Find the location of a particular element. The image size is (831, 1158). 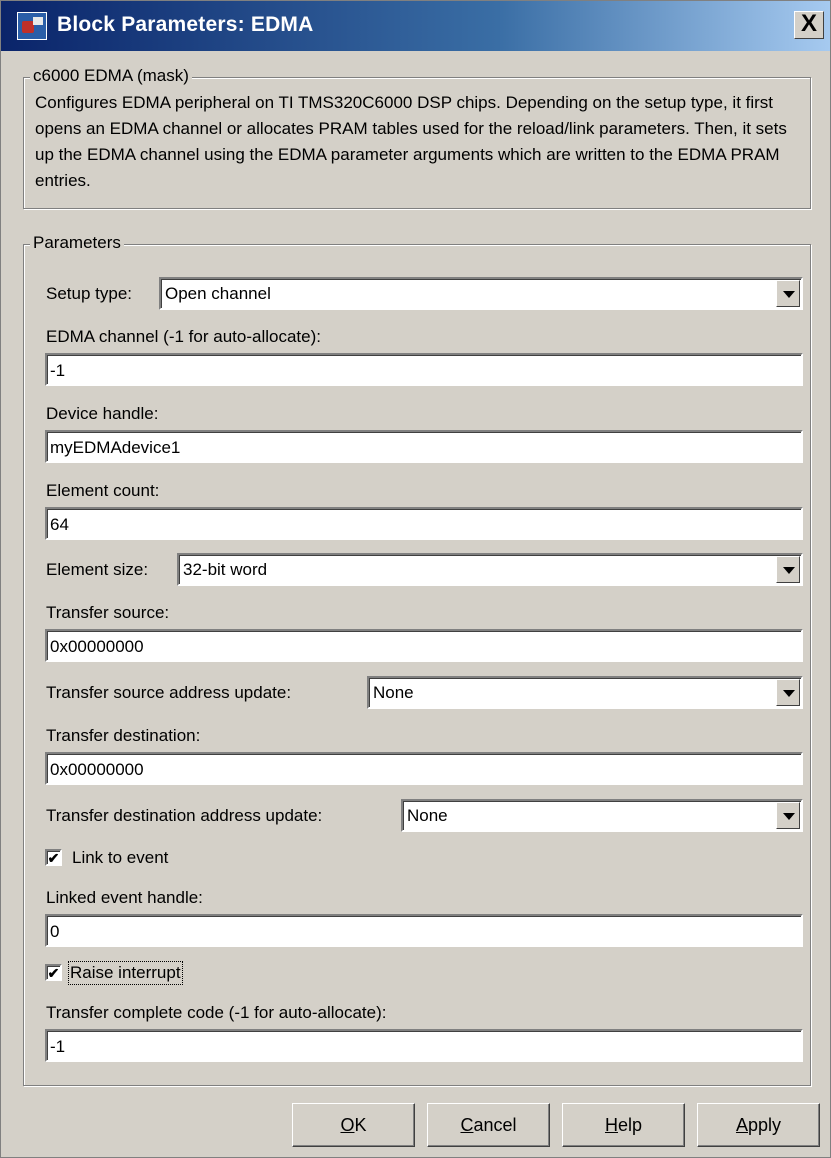

element-size-label: Element size: is located at coordinates (97, 569).